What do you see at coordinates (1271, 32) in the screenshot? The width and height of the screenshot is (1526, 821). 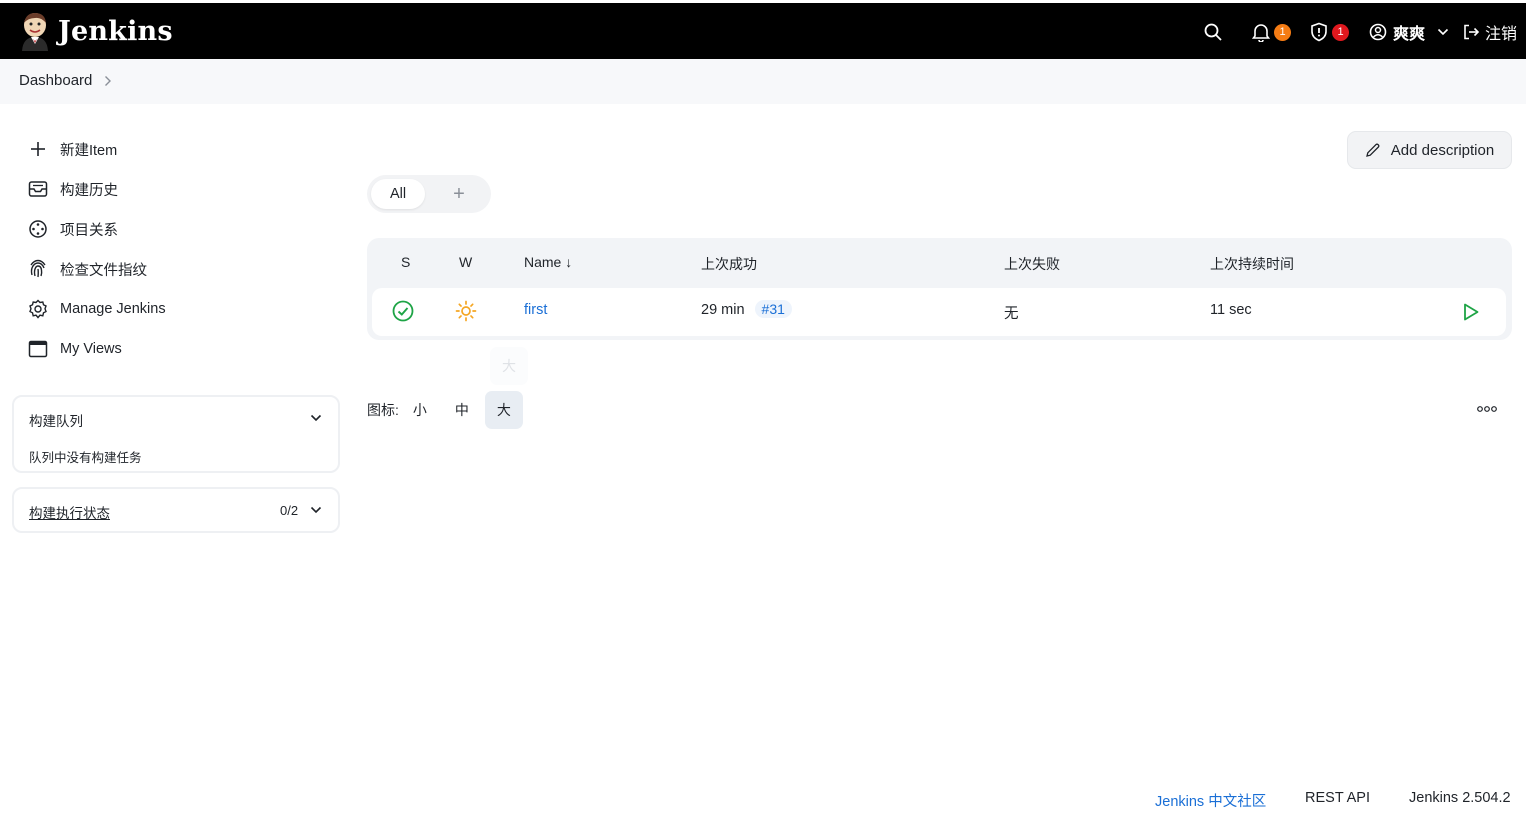 I see `notifications-button: 1` at bounding box center [1271, 32].